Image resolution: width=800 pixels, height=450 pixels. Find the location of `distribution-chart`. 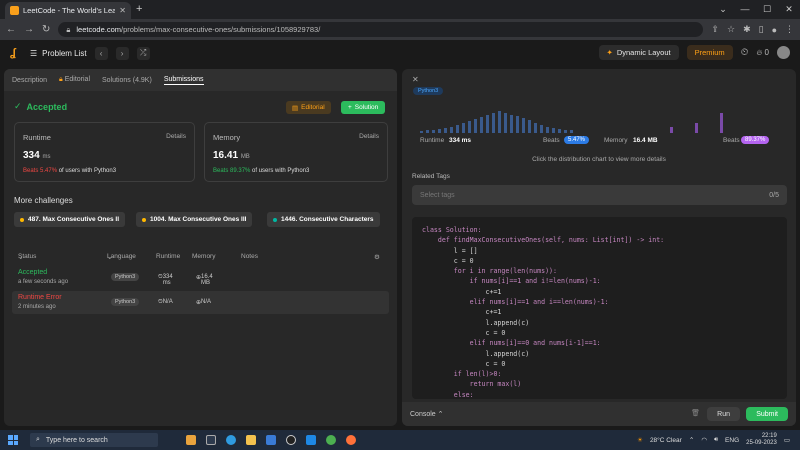

distribution-chart is located at coordinates (605, 121).